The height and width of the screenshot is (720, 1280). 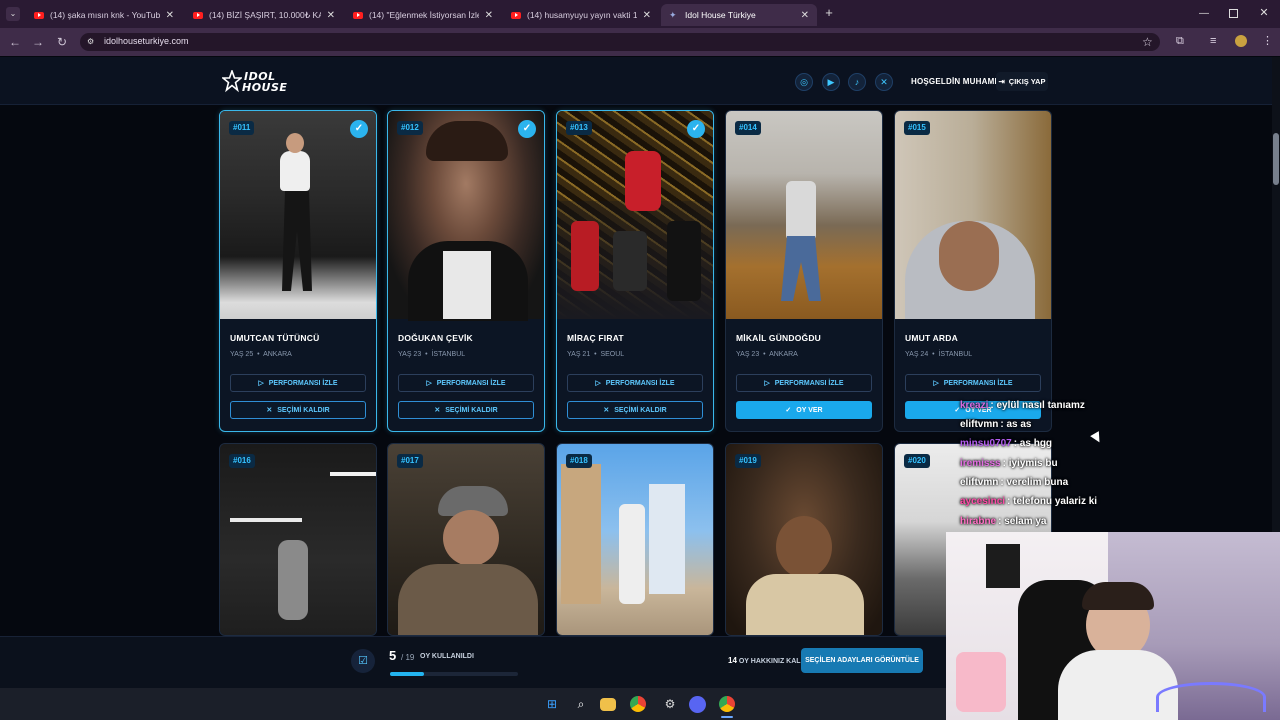 What do you see at coordinates (38, 42) in the screenshot?
I see `forward-icon: →` at bounding box center [38, 42].